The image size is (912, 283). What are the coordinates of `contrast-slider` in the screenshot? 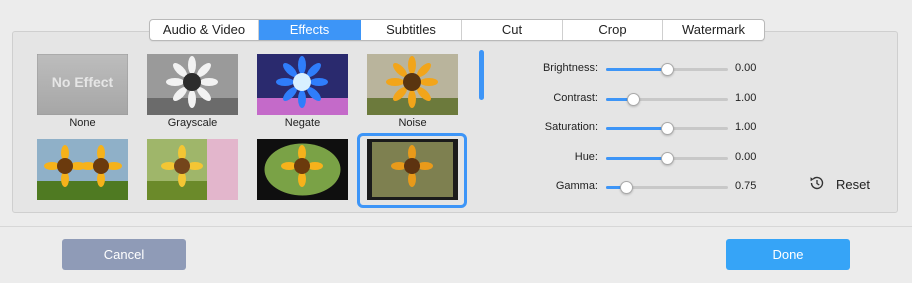 It's located at (667, 99).